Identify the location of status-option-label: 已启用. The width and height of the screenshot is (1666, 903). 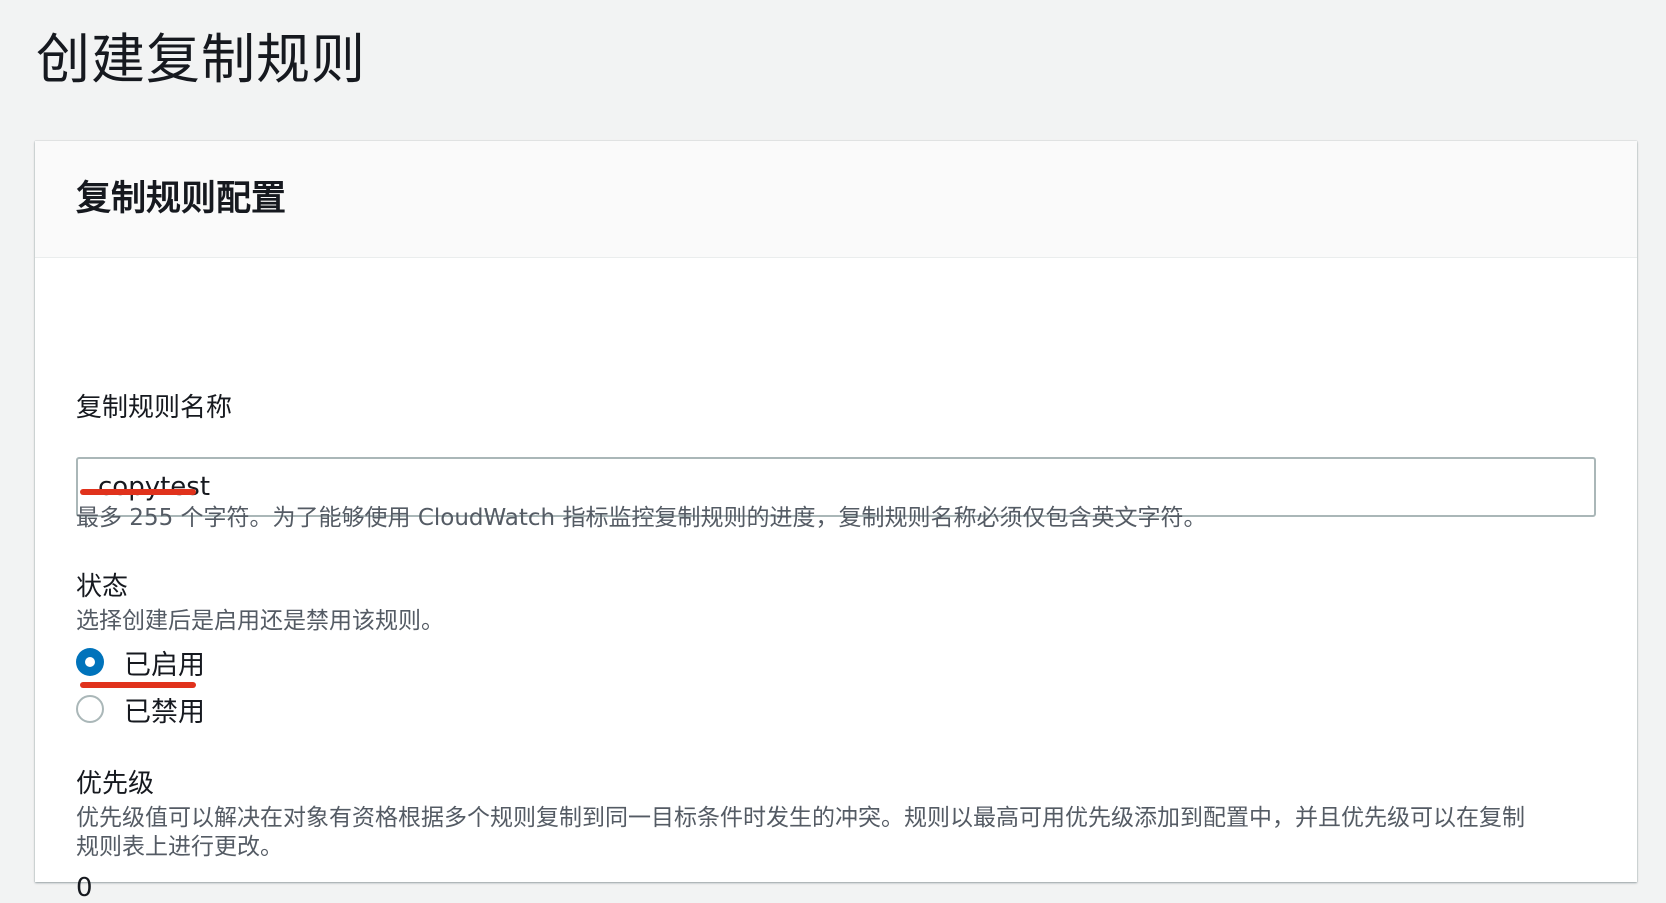
(164, 665).